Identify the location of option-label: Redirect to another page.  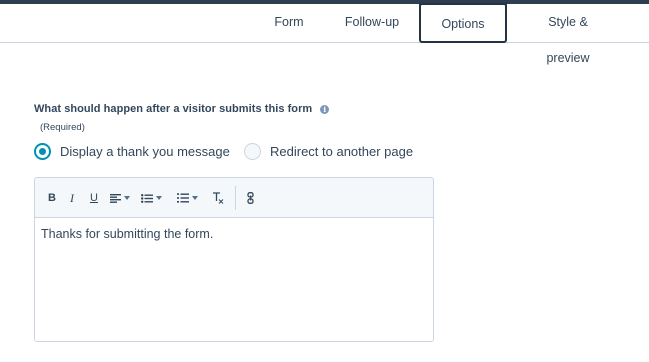
(342, 151).